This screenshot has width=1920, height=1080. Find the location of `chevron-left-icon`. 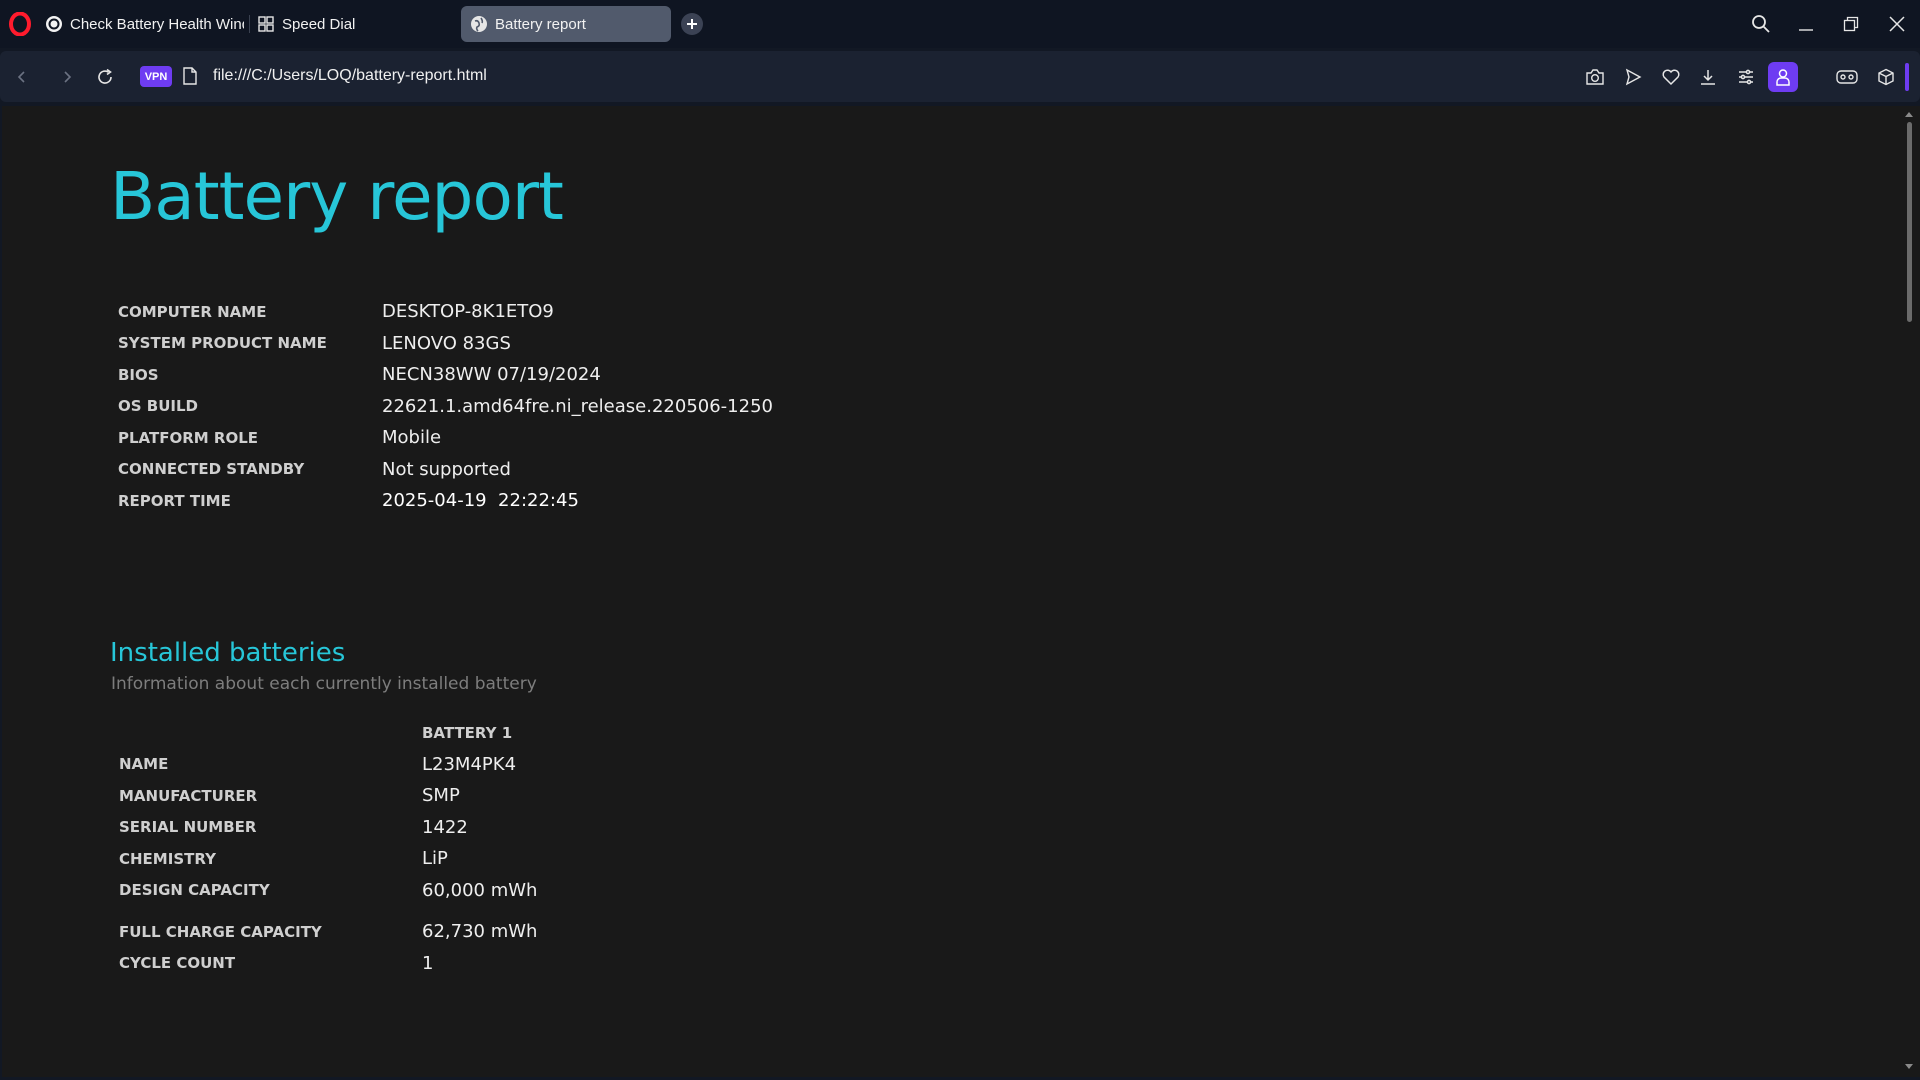

chevron-left-icon is located at coordinates (21, 77).